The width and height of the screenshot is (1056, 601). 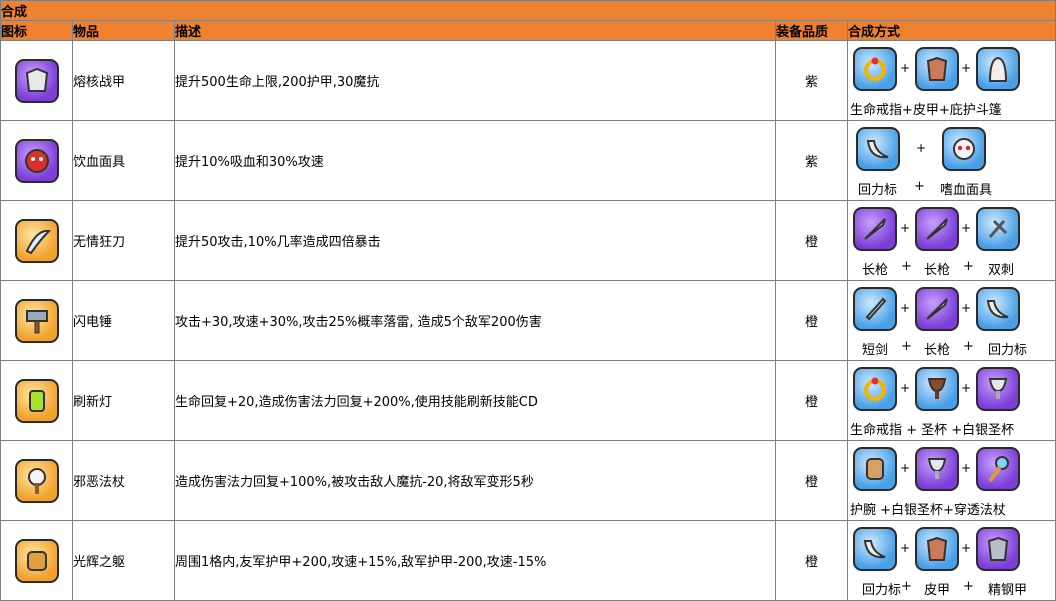 What do you see at coordinates (937, 590) in the screenshot?
I see `recipe-text-part: 皮甲` at bounding box center [937, 590].